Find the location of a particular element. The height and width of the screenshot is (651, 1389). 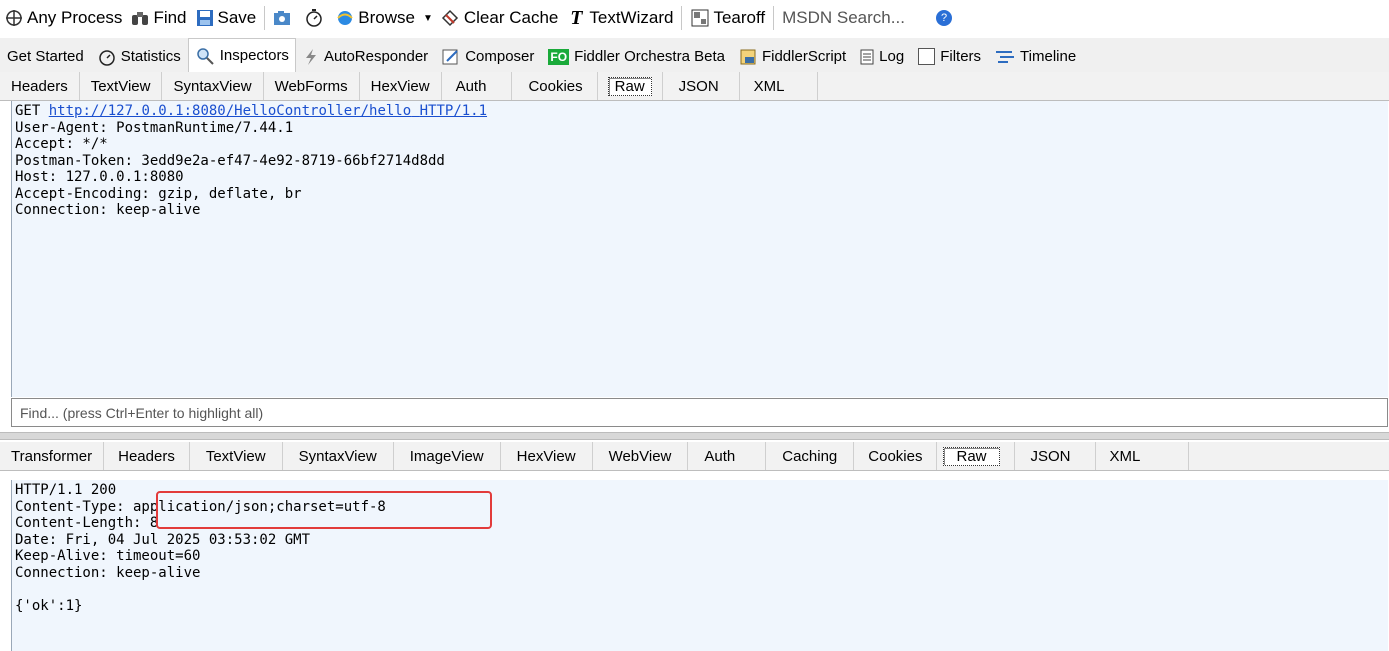

response-tab-hexview: HexView is located at coordinates (547, 456).